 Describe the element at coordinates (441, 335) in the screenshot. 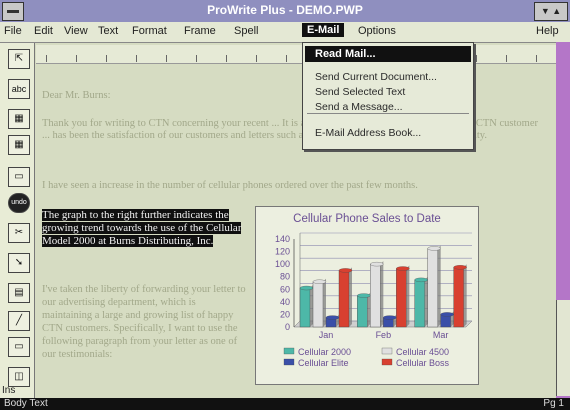

I see `x-tick-label: Mar` at that location.